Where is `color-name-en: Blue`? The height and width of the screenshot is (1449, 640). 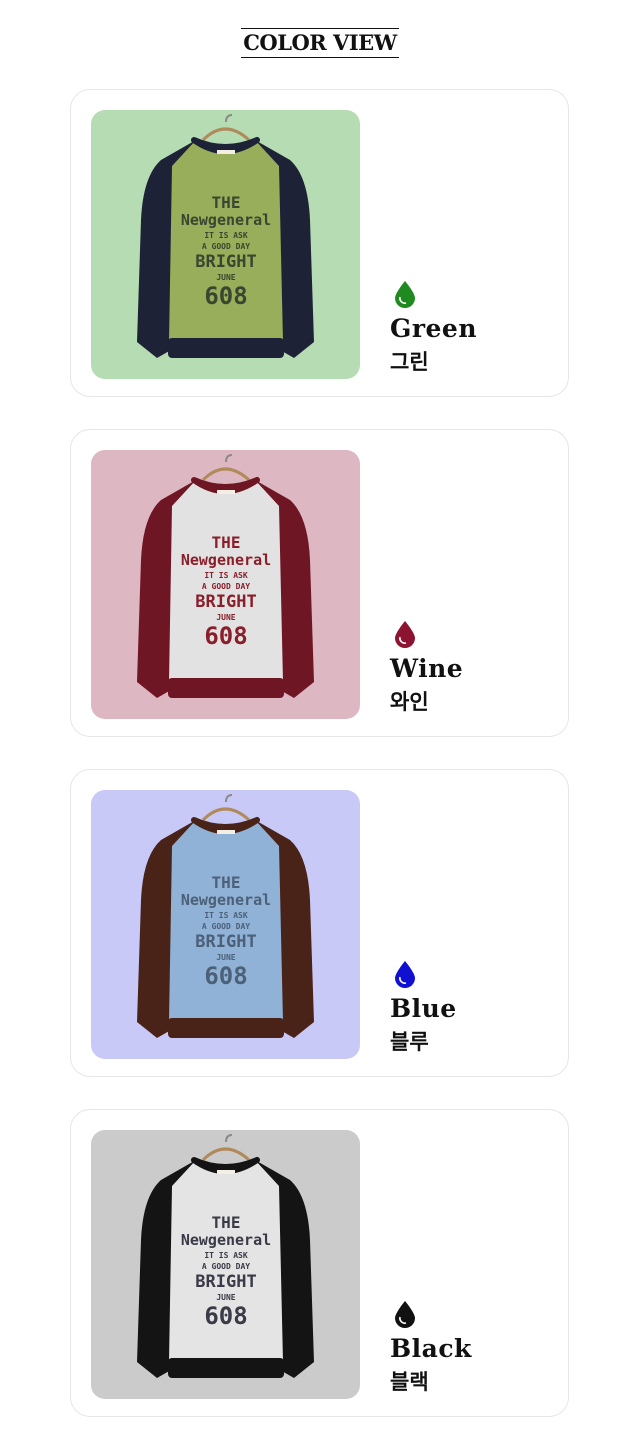
color-name-en: Blue is located at coordinates (423, 1008).